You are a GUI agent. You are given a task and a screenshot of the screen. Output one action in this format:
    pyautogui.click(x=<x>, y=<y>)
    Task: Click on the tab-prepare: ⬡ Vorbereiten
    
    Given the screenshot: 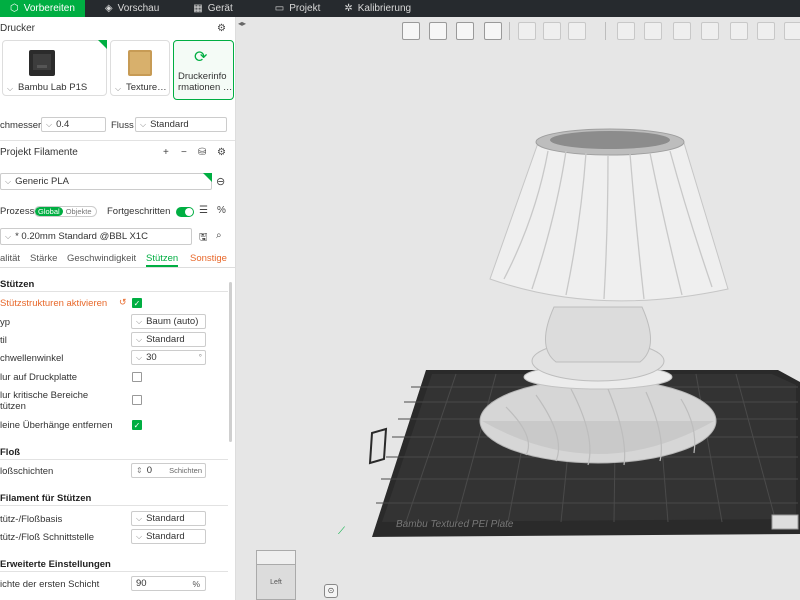 What is the action you would take?
    pyautogui.click(x=42, y=8)
    